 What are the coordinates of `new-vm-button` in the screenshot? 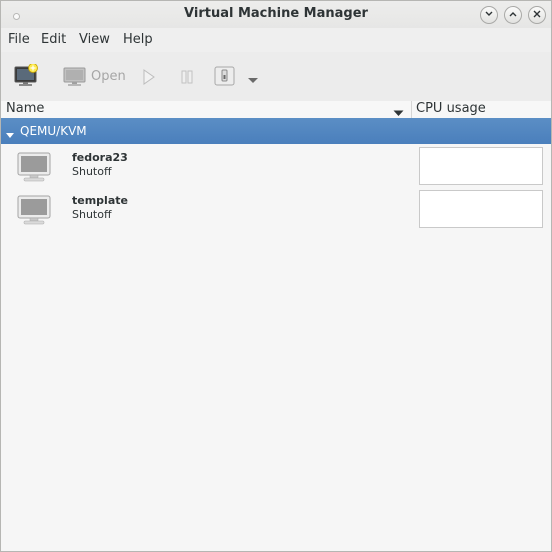 It's located at (27, 77).